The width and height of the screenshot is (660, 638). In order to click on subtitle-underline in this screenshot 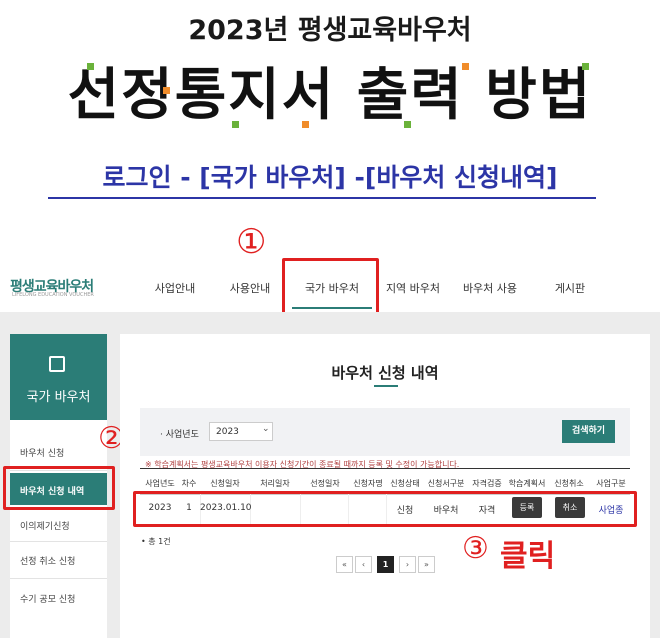, I will do `click(322, 198)`.